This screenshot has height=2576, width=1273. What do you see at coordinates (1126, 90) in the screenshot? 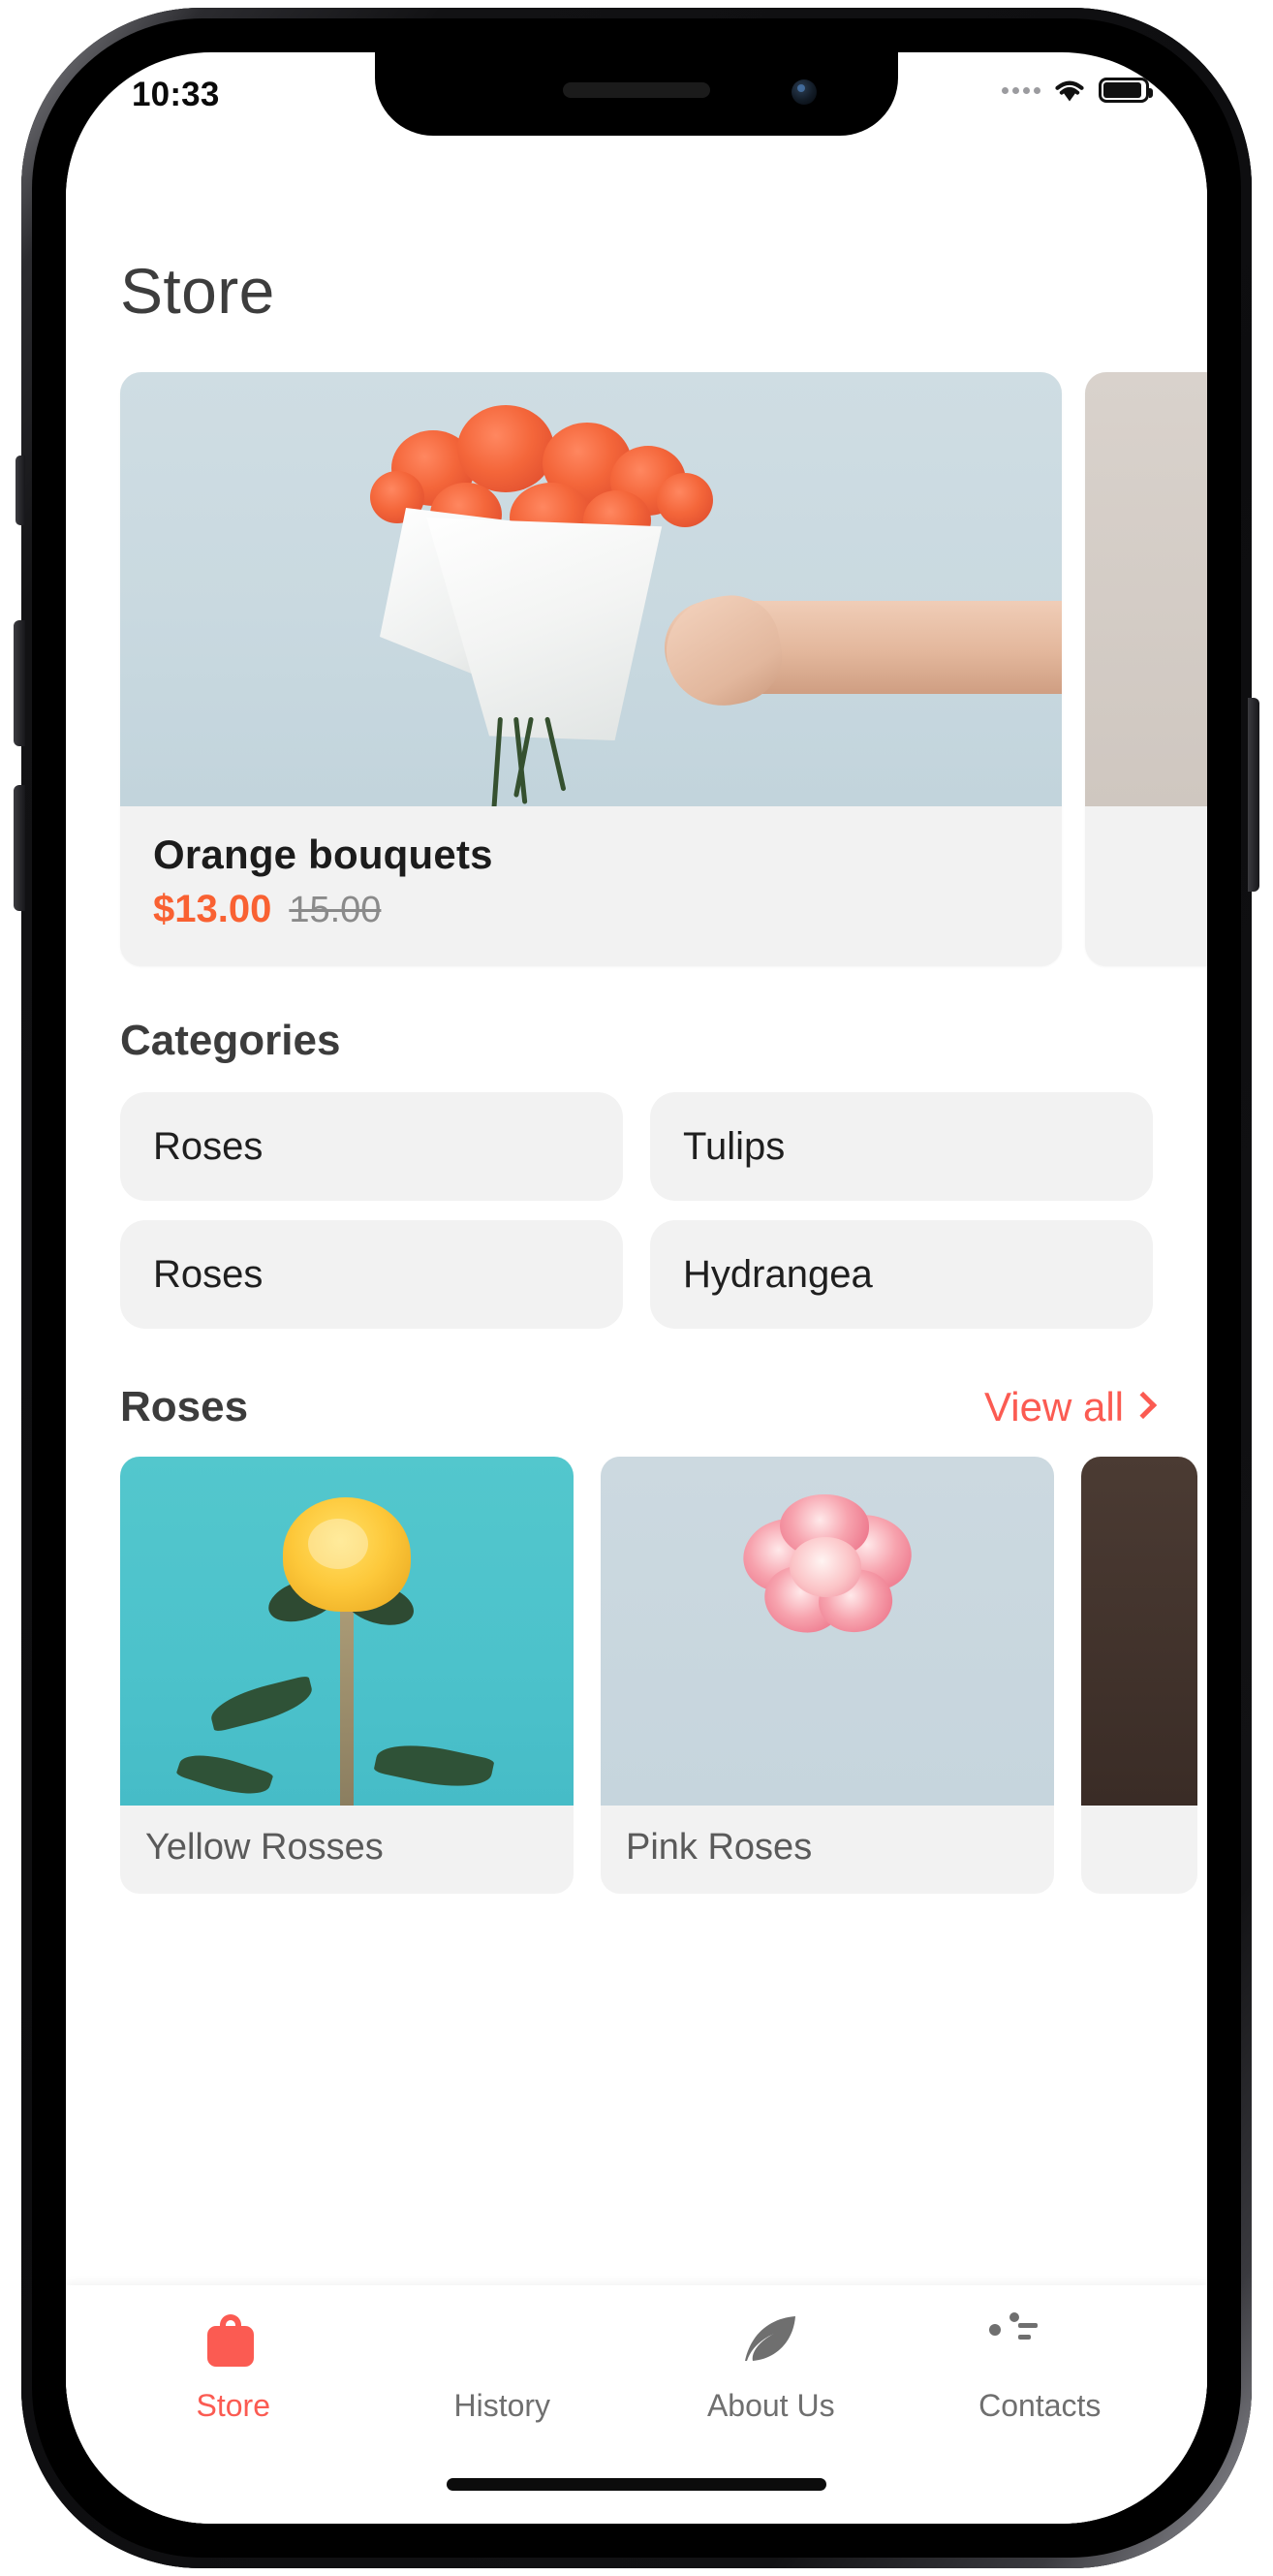
I see `battery-icon` at bounding box center [1126, 90].